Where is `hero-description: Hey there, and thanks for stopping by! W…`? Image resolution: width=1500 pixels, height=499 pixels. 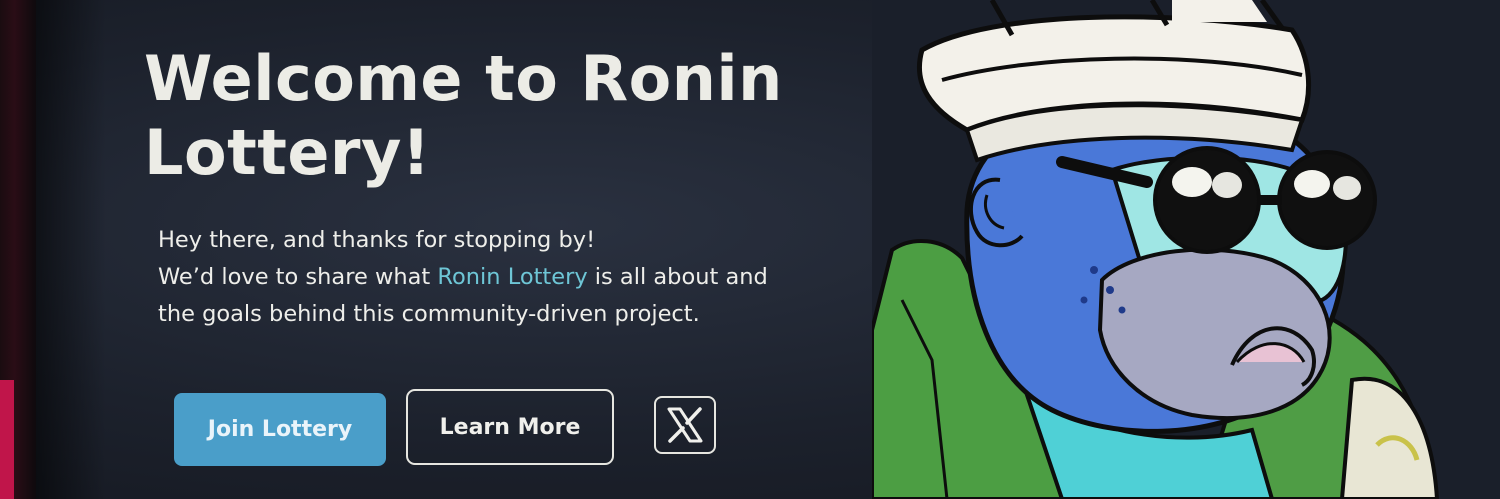
hero-description: Hey there, and thanks for stopping by! W… is located at coordinates (538, 277).